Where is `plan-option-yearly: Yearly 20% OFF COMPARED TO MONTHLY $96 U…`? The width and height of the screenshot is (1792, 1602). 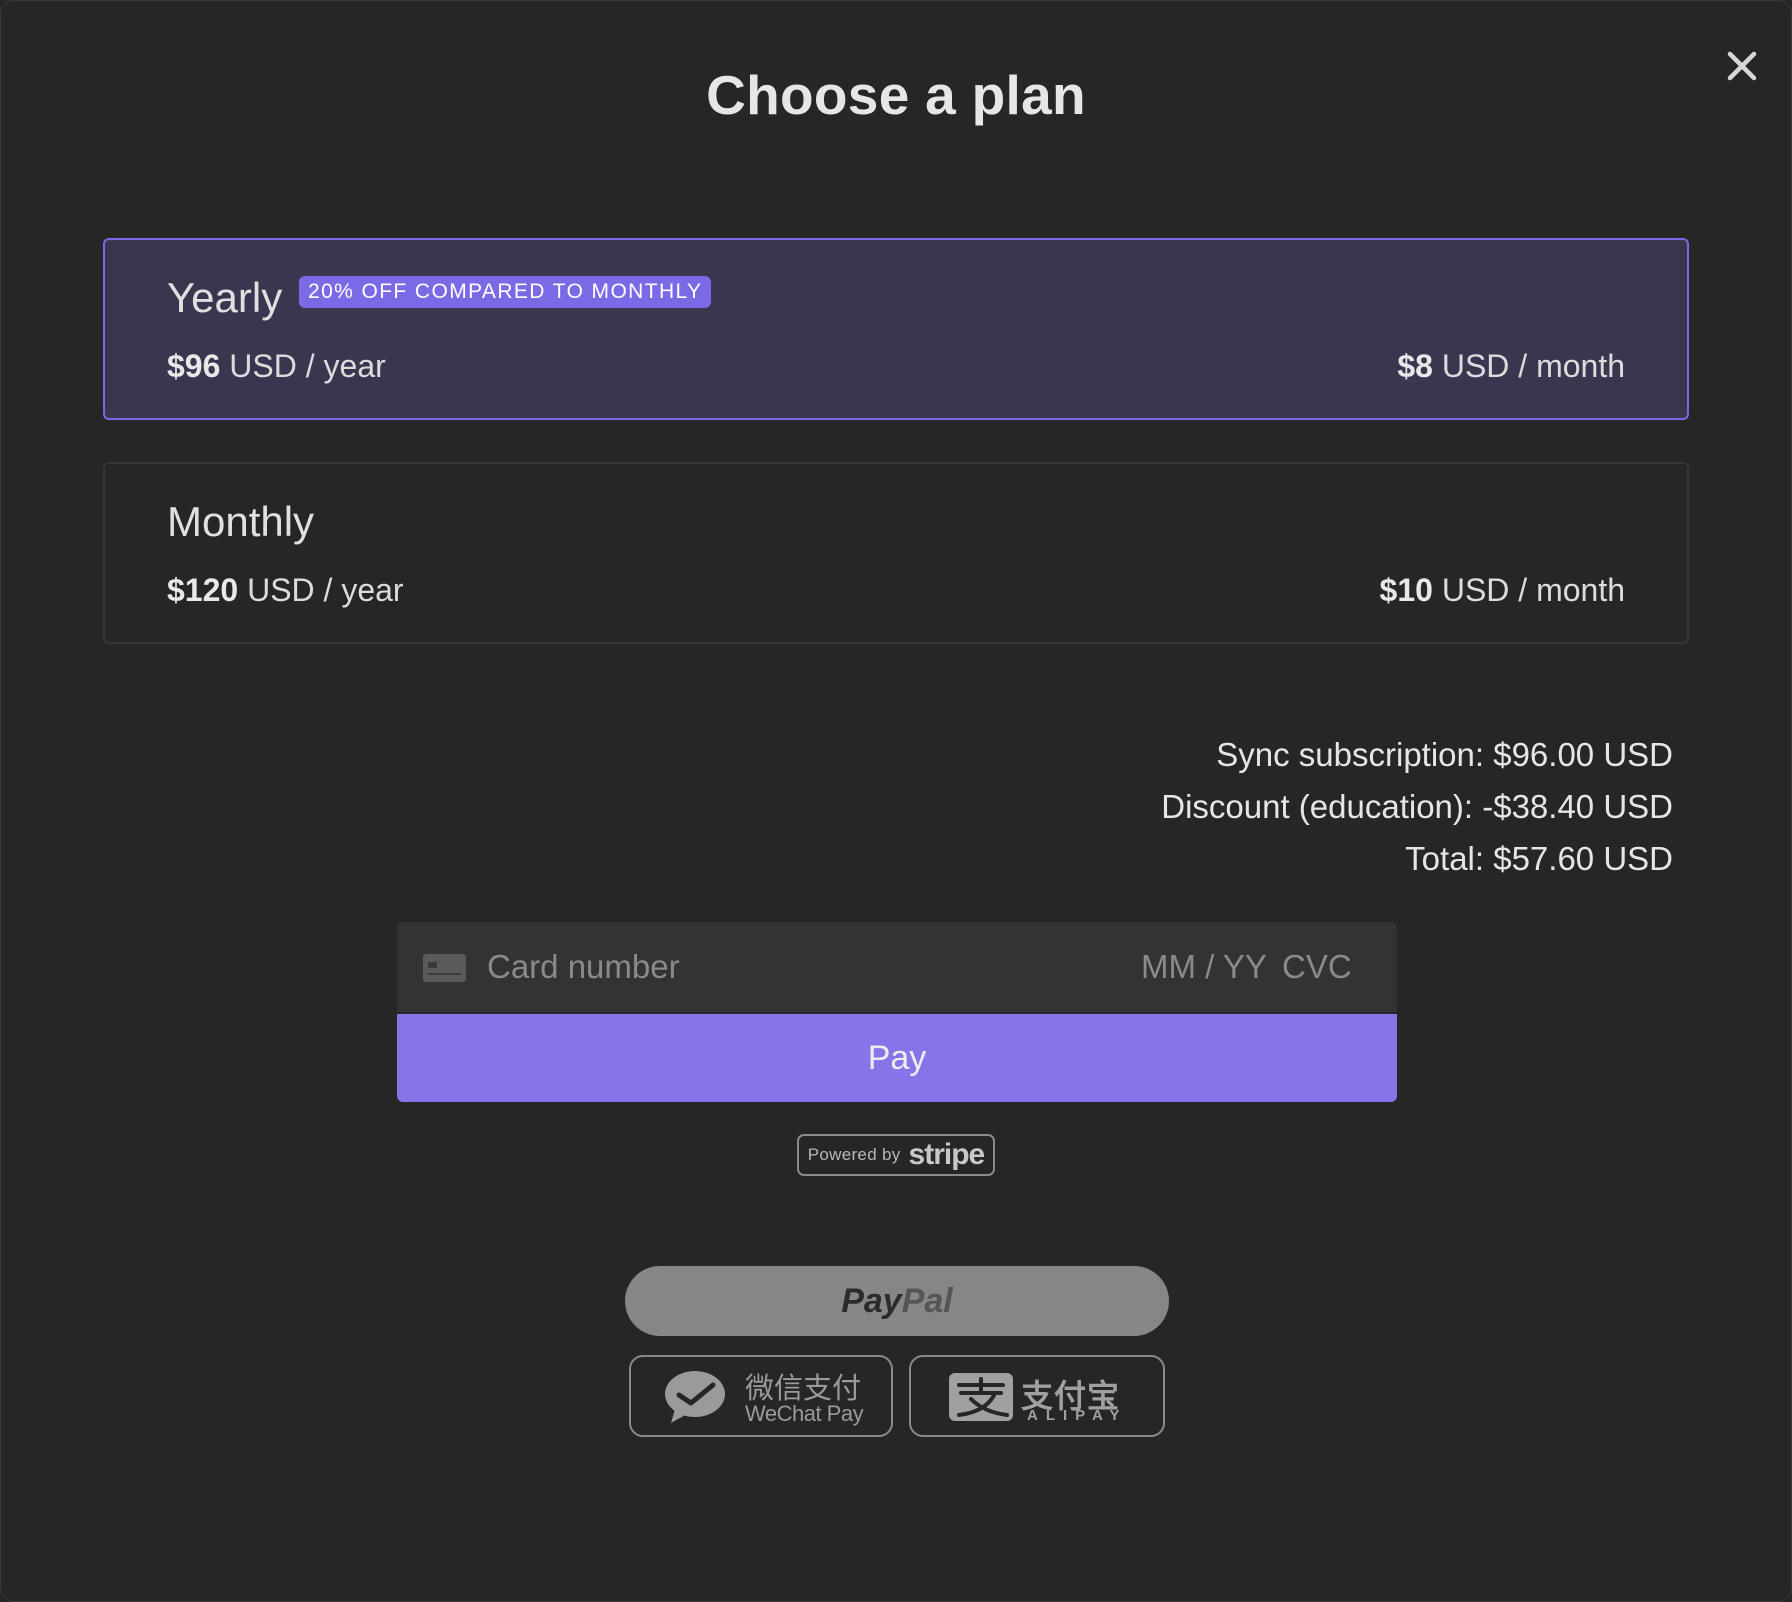
plan-option-yearly: Yearly 20% OFF COMPARED TO MONTHLY $96 U… is located at coordinates (896, 329).